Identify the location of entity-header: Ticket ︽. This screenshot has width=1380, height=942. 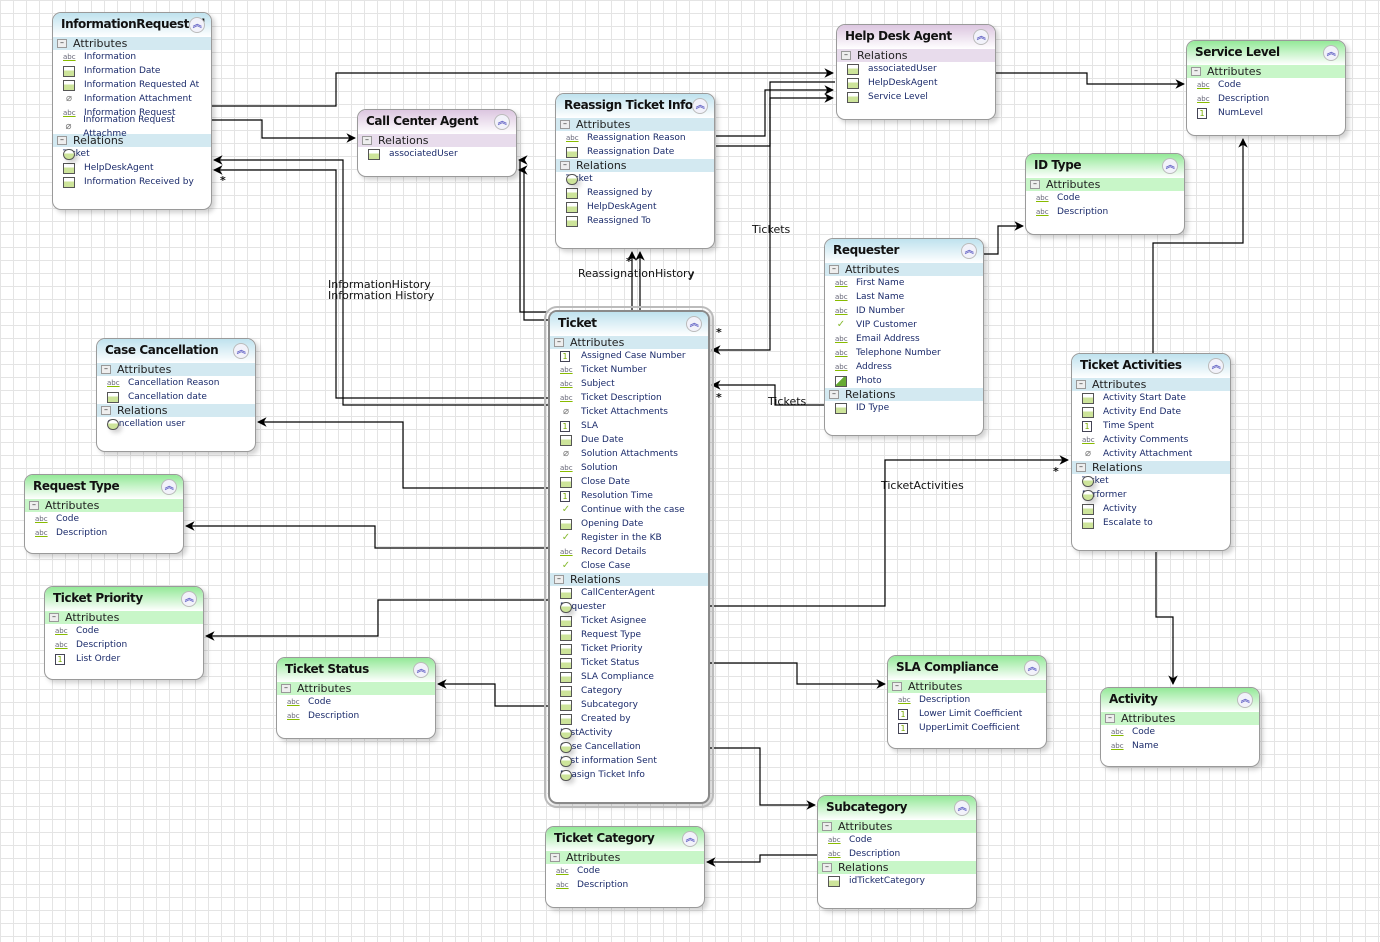
(629, 324).